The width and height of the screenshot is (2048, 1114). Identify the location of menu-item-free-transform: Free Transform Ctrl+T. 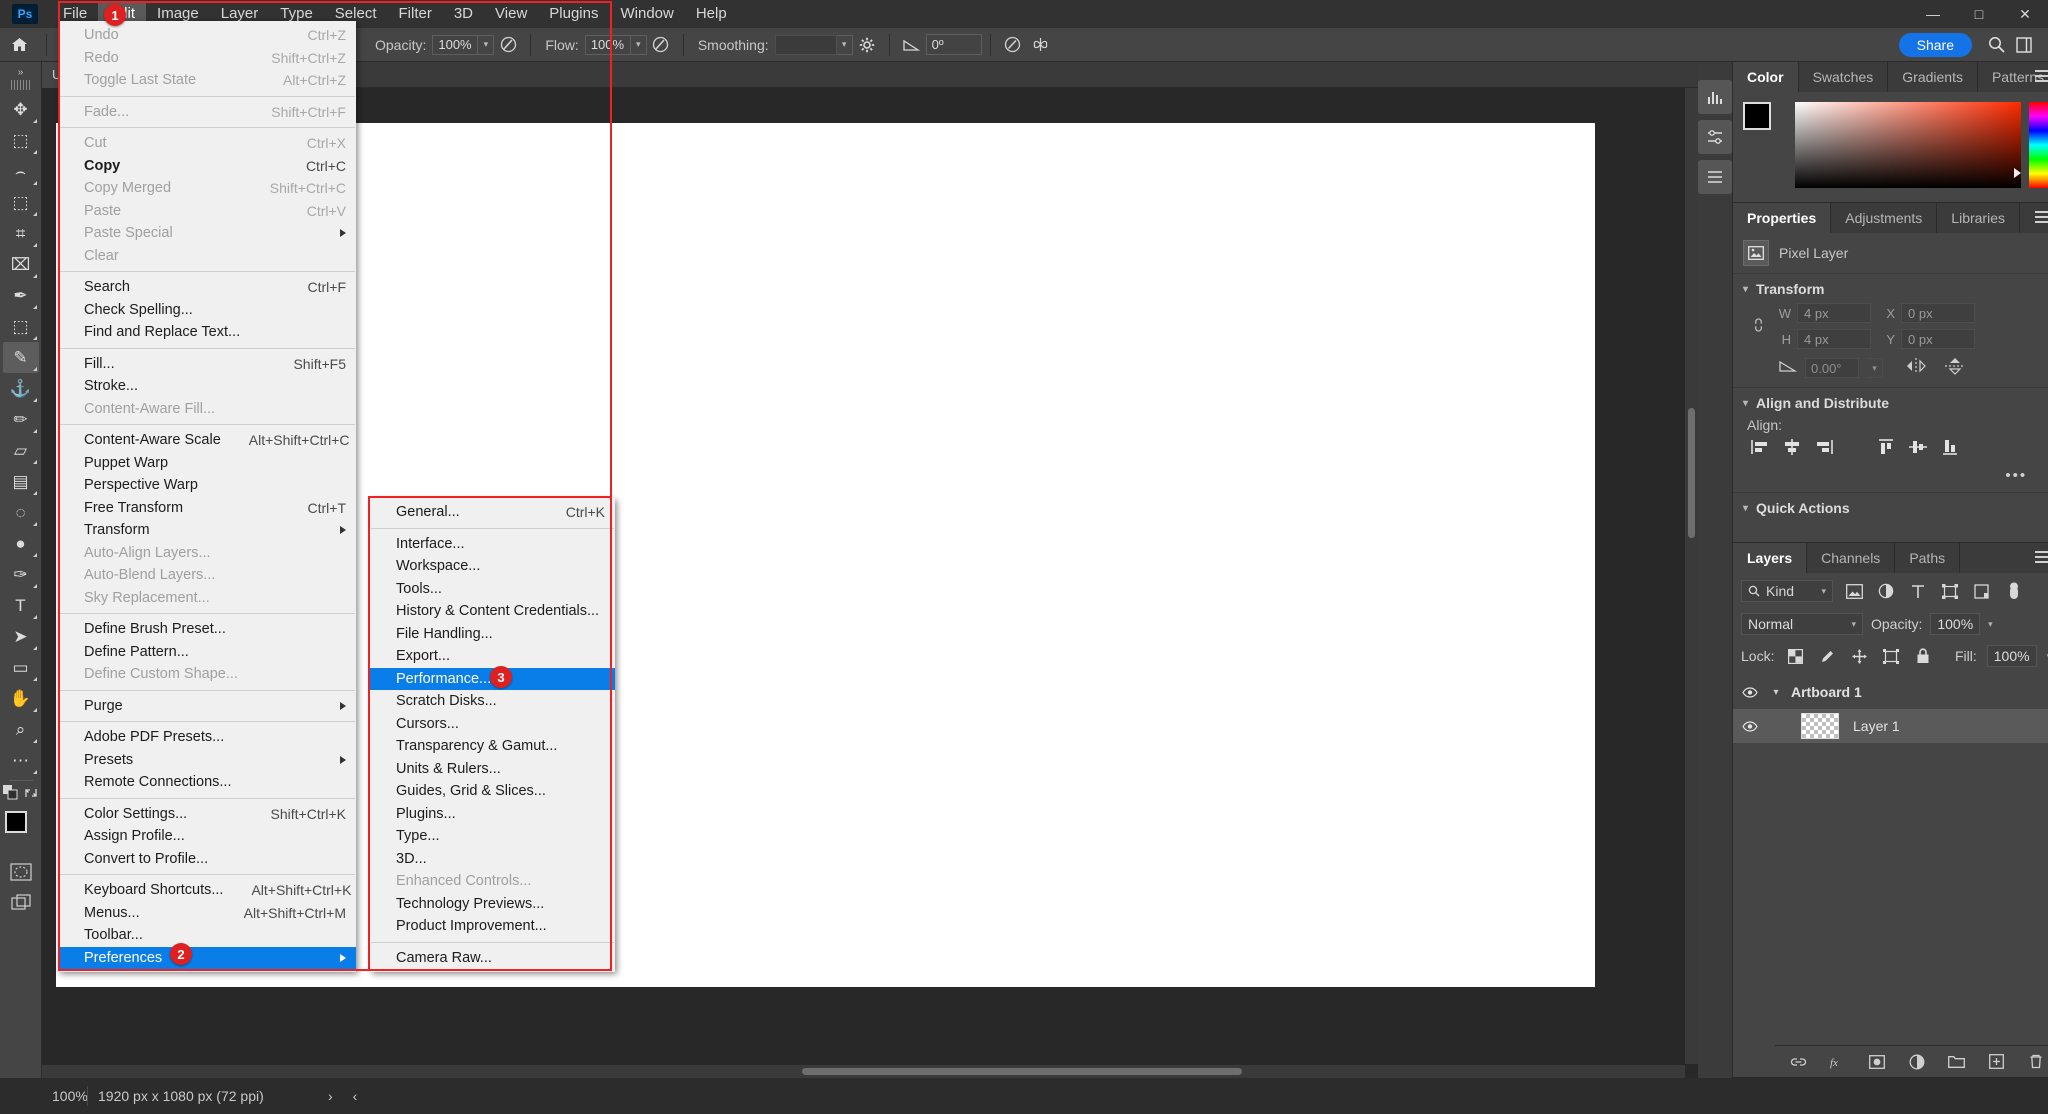
(207, 508).